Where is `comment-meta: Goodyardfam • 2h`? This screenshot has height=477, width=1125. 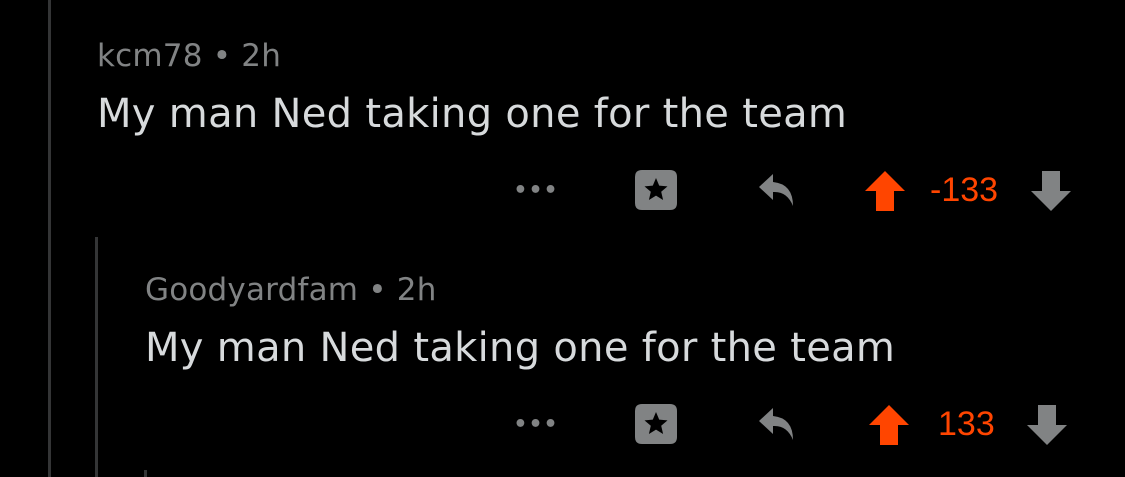
comment-meta: Goodyardfam • 2h is located at coordinates (291, 290).